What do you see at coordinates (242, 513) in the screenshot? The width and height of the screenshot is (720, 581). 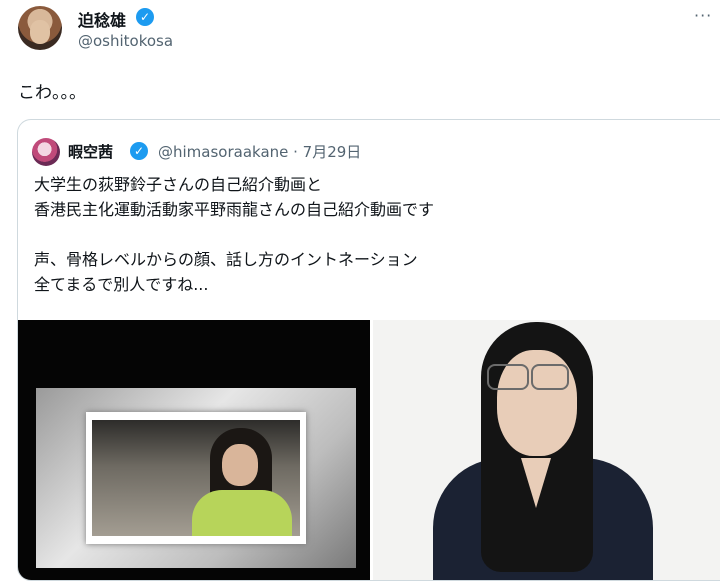 I see `figure-shirt` at bounding box center [242, 513].